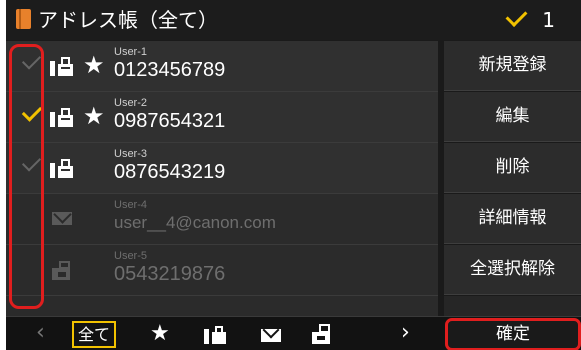 This screenshot has height=350, width=581. Describe the element at coordinates (94, 334) in the screenshot. I see `filter-all-button: 全て` at that location.